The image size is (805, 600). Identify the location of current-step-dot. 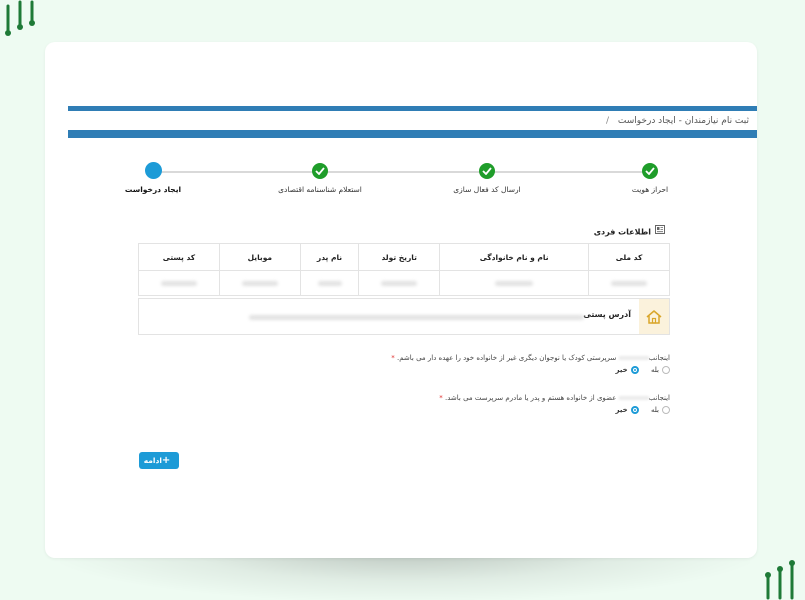
(153, 170).